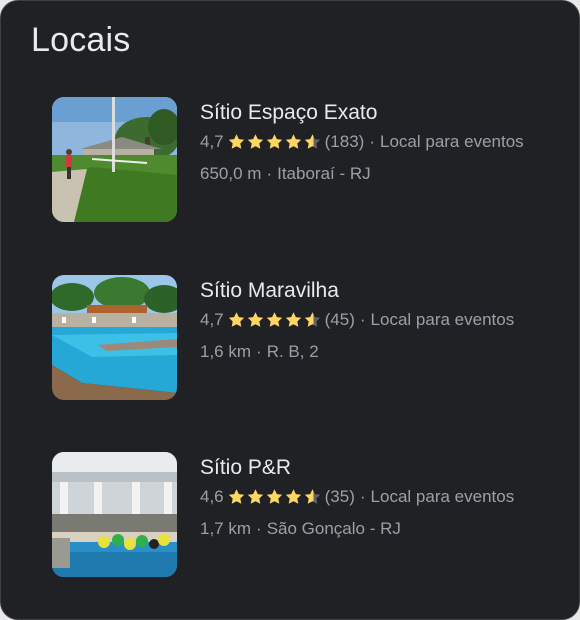 The height and width of the screenshot is (620, 580). What do you see at coordinates (362, 113) in the screenshot?
I see `place-name: Sítio Espaço Exato` at bounding box center [362, 113].